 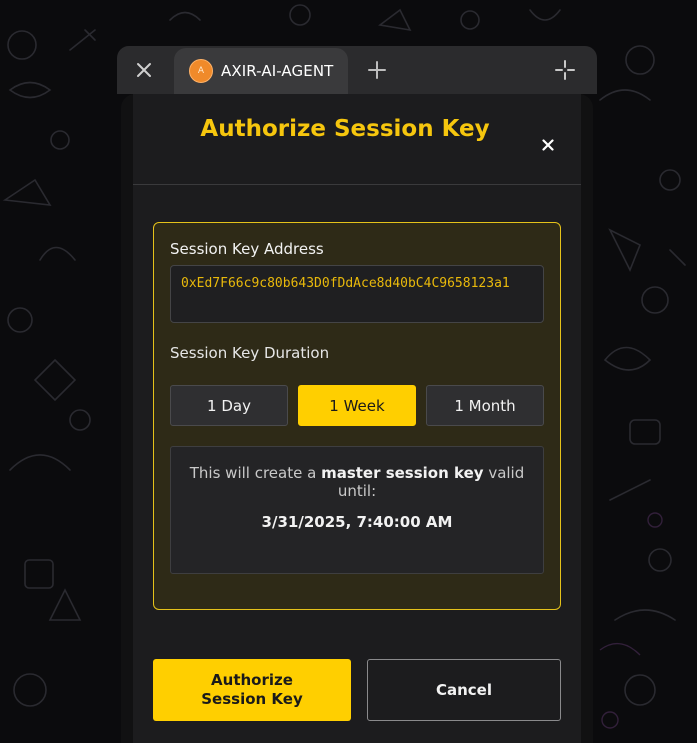 What do you see at coordinates (345, 129) in the screenshot?
I see `dialog-title: Authorize Session Key` at bounding box center [345, 129].